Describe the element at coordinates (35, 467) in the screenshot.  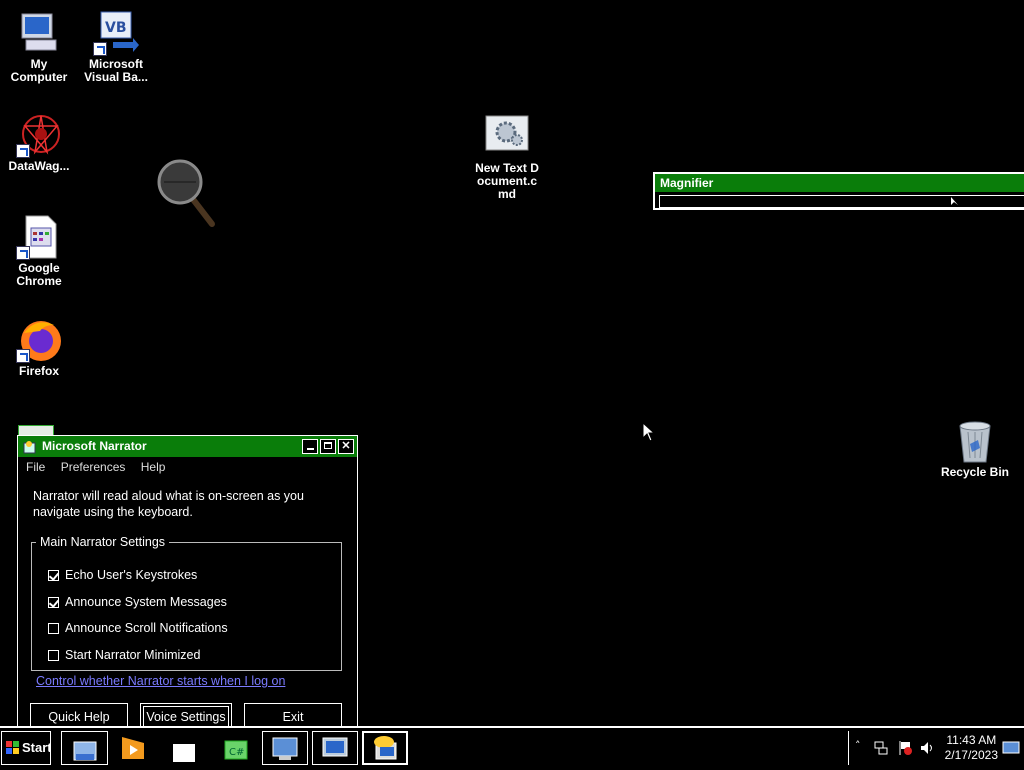
I see `menu-file: File` at that location.